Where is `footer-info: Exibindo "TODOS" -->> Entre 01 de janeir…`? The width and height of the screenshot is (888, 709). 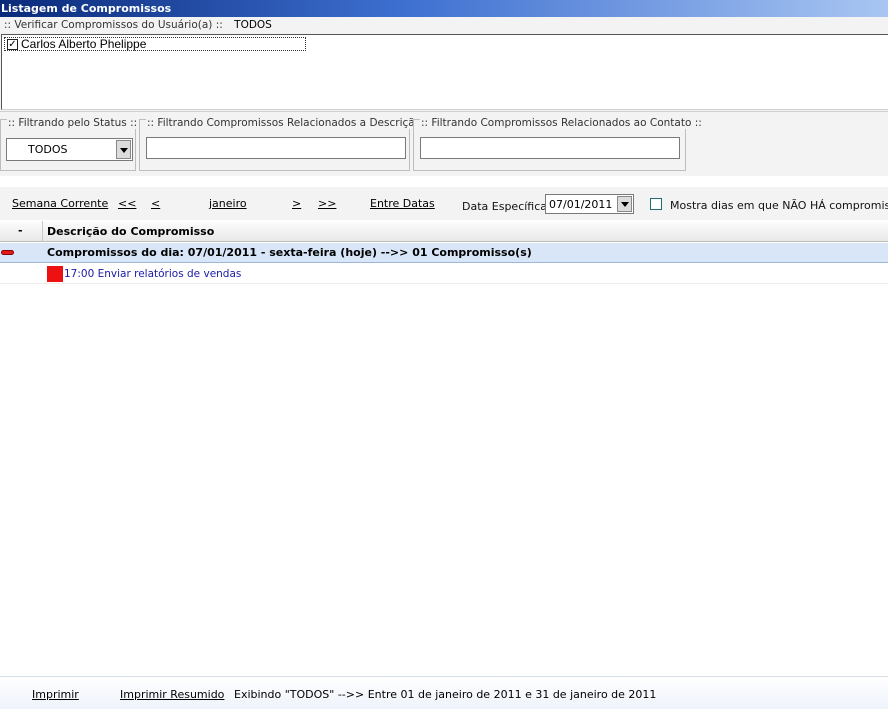 footer-info: Exibindo "TODOS" -->> Entre 01 de janeir… is located at coordinates (445, 694).